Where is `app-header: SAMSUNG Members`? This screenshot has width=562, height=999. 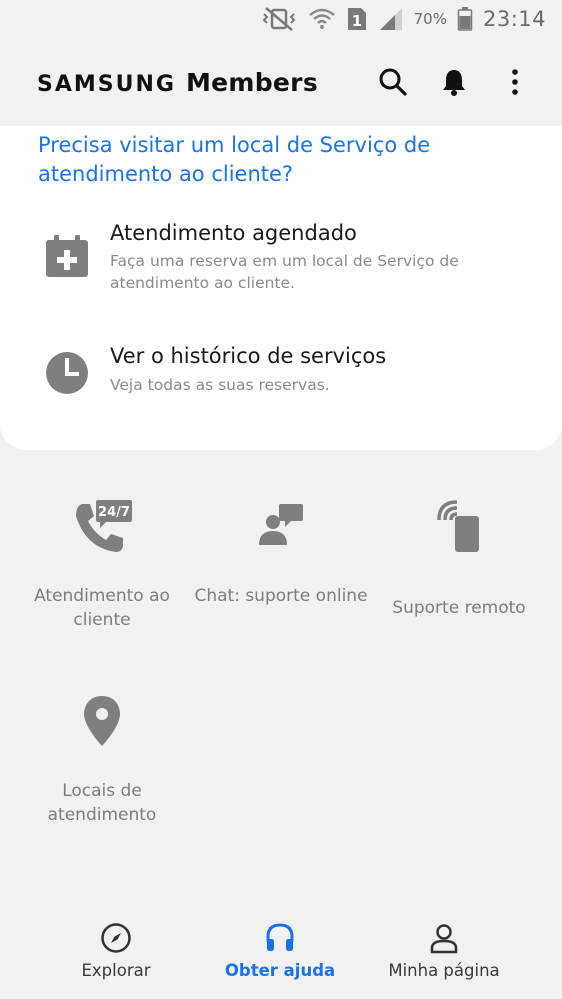
app-header: SAMSUNG Members is located at coordinates (281, 82).